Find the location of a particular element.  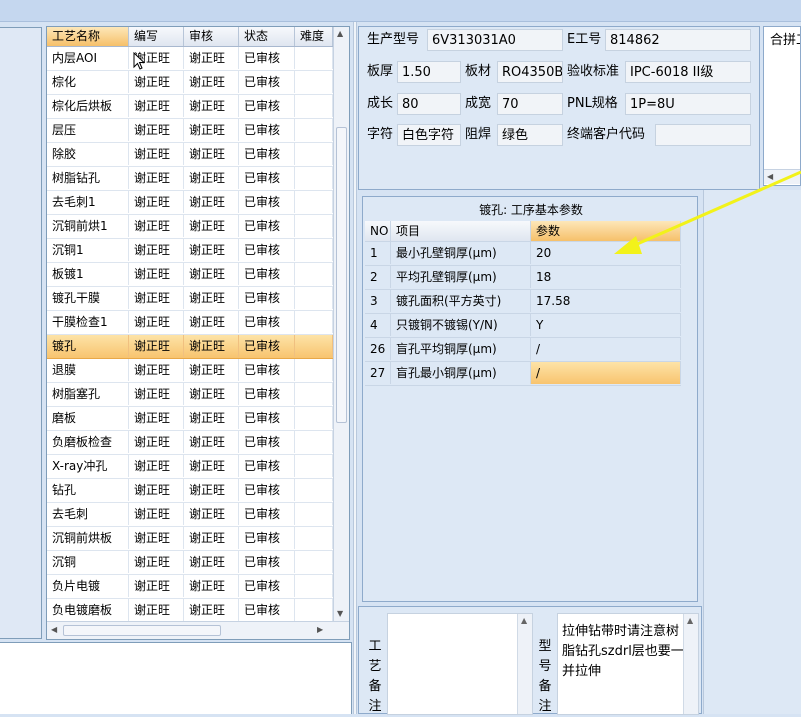

params-col-no: NO is located at coordinates (378, 231).